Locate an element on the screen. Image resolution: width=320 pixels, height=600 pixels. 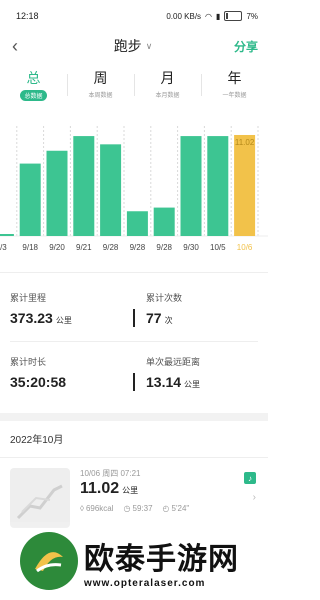
tab-label: 月 is located at coordinates (167, 78).